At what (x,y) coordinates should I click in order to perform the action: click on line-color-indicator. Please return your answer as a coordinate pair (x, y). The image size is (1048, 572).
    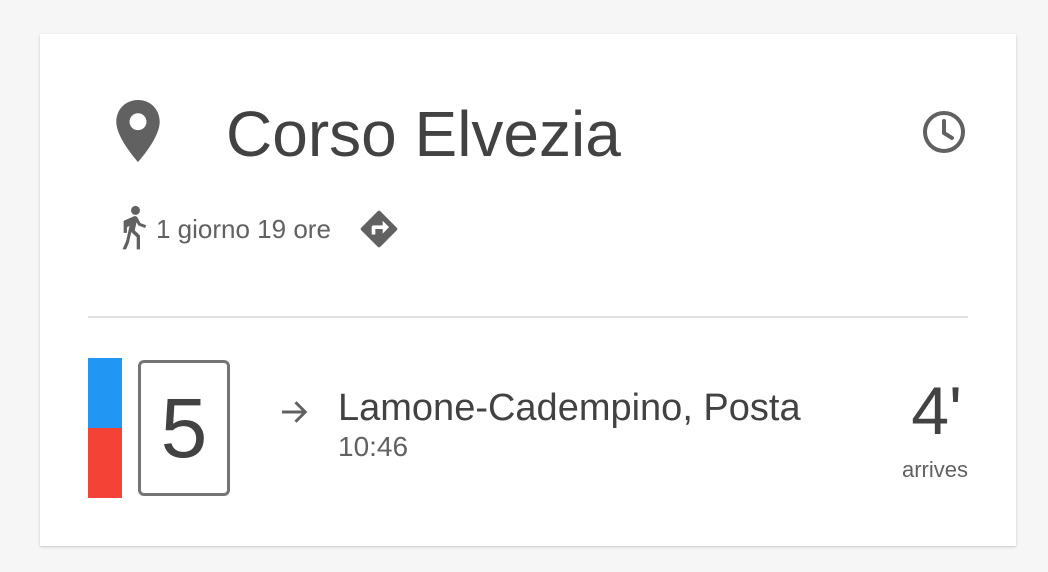
    Looking at the image, I should click on (105, 428).